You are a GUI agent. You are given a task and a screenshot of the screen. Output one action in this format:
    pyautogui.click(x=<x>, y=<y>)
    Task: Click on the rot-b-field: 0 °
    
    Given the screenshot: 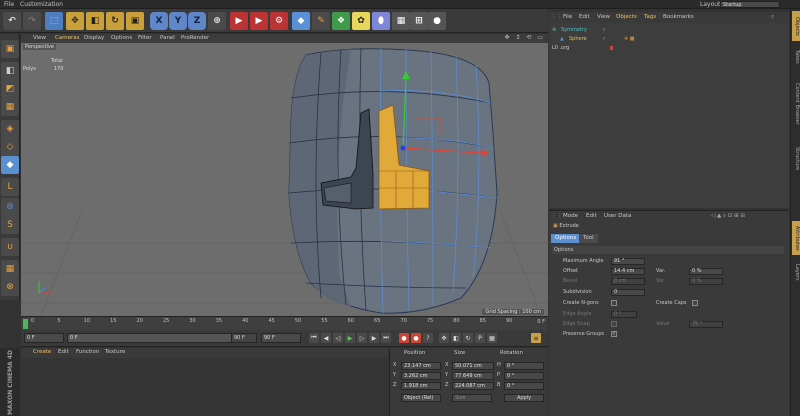 What is the action you would take?
    pyautogui.click(x=524, y=386)
    